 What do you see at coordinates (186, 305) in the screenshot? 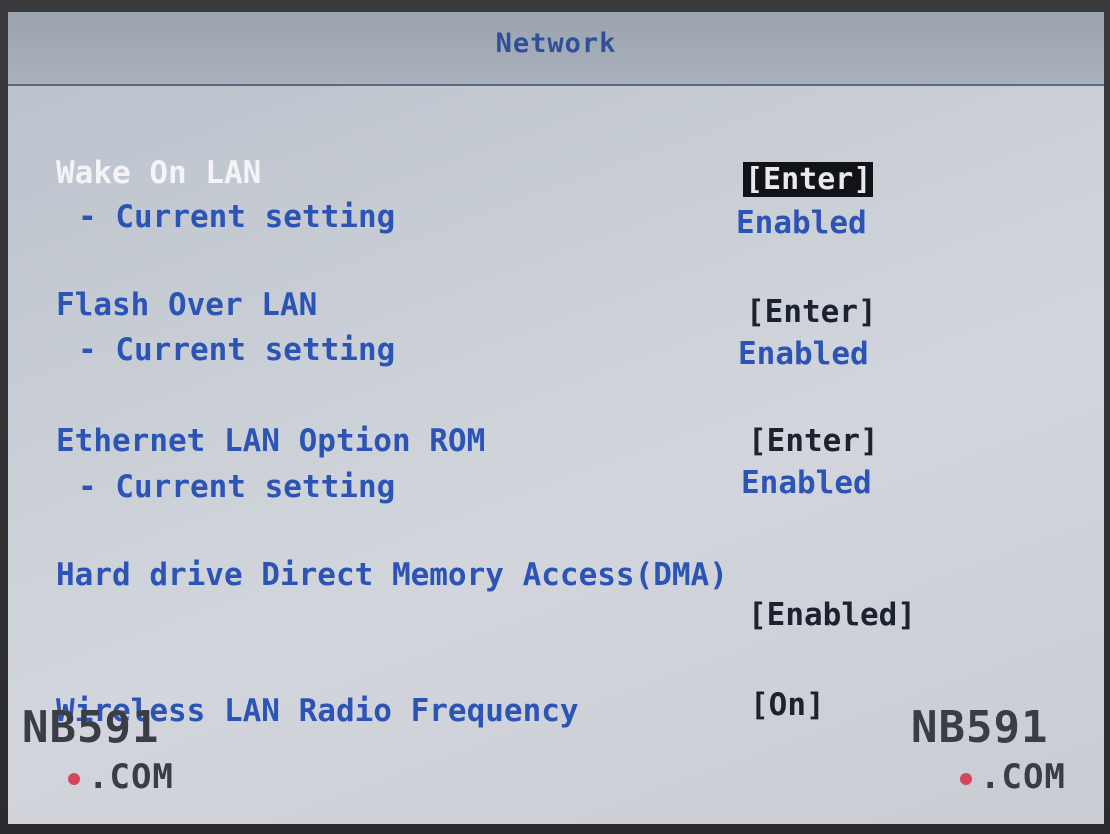
I see `menu-item-flash-over-lan: Flash Over LAN` at bounding box center [186, 305].